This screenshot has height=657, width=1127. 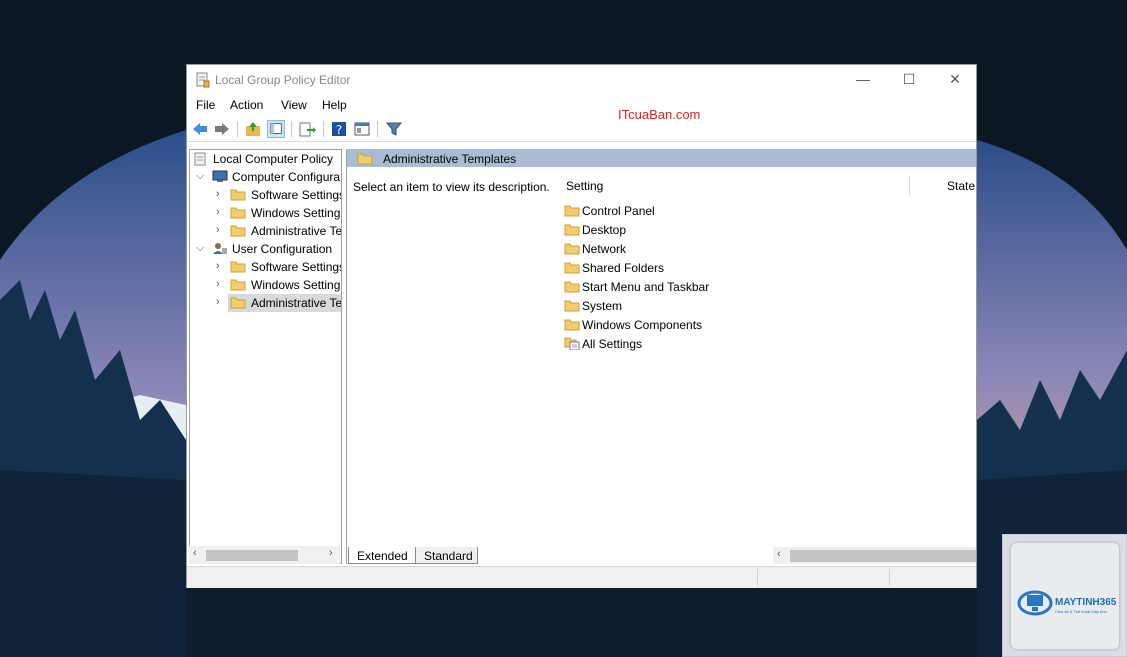 What do you see at coordinates (220, 176) in the screenshot?
I see `computer-icon` at bounding box center [220, 176].